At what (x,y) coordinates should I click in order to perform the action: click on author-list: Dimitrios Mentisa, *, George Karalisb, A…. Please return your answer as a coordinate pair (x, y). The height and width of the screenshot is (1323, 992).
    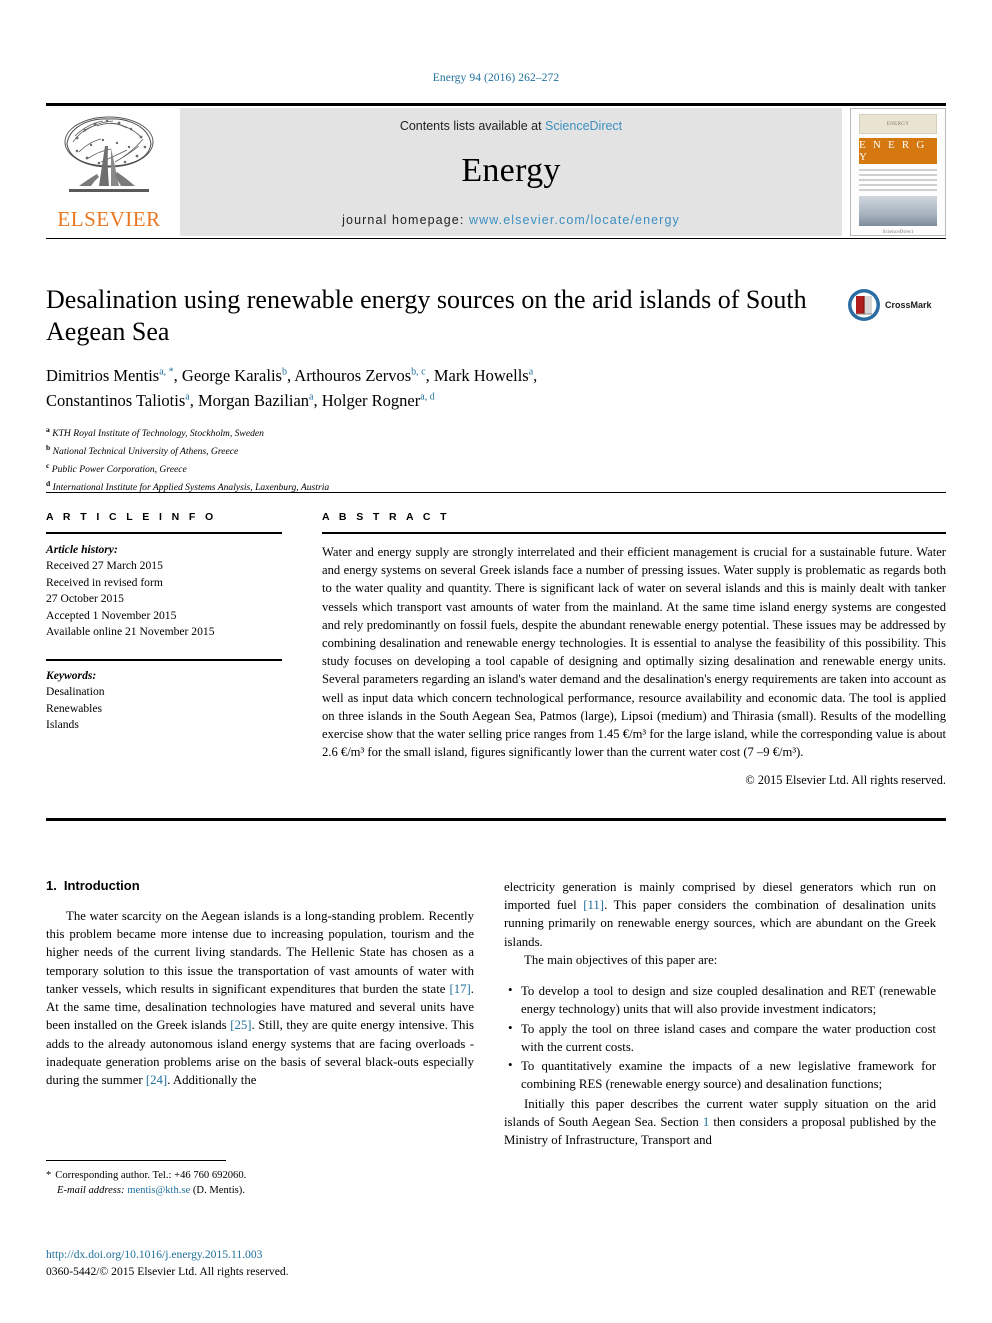
    Looking at the image, I should click on (441, 389).